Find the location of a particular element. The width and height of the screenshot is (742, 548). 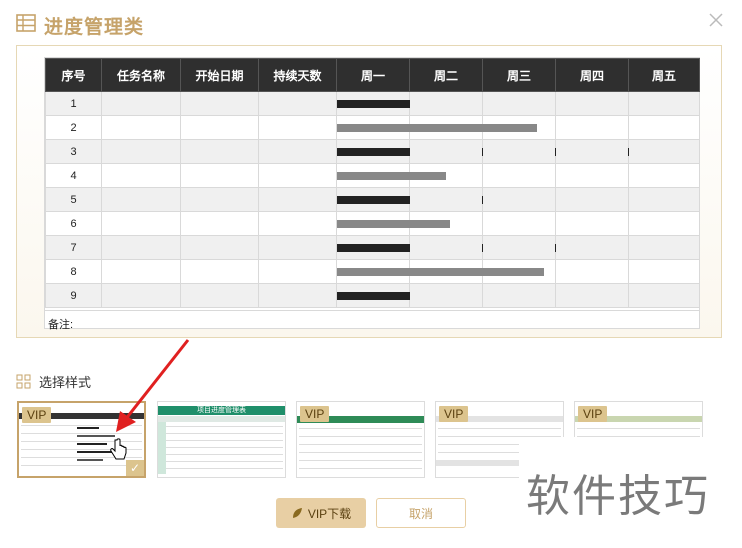

table-row: 9 is located at coordinates (372, 295).